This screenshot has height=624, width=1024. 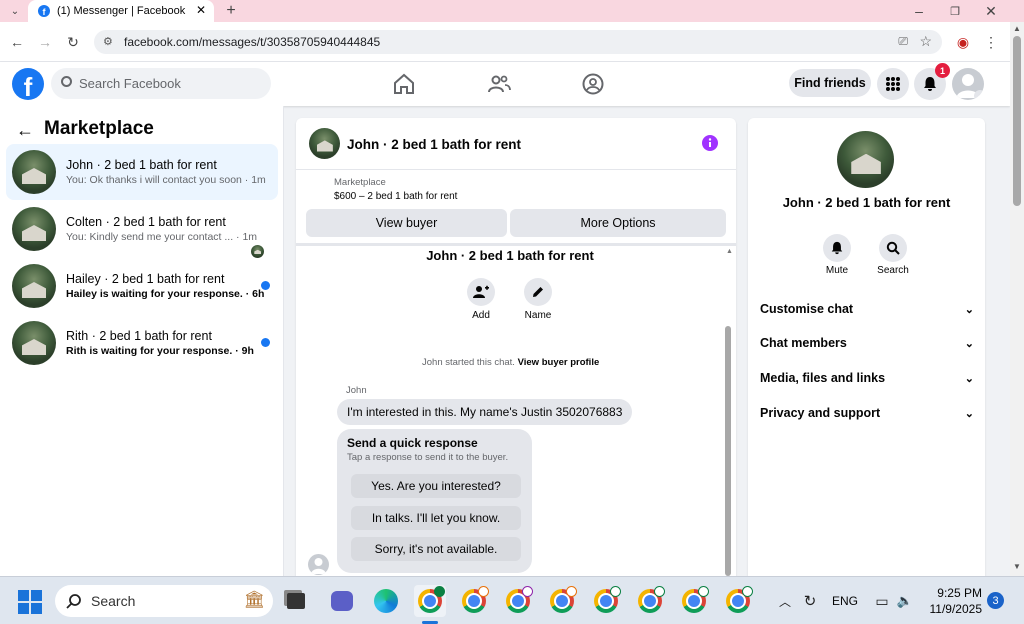 I want to click on search-icon, so click(x=893, y=248).